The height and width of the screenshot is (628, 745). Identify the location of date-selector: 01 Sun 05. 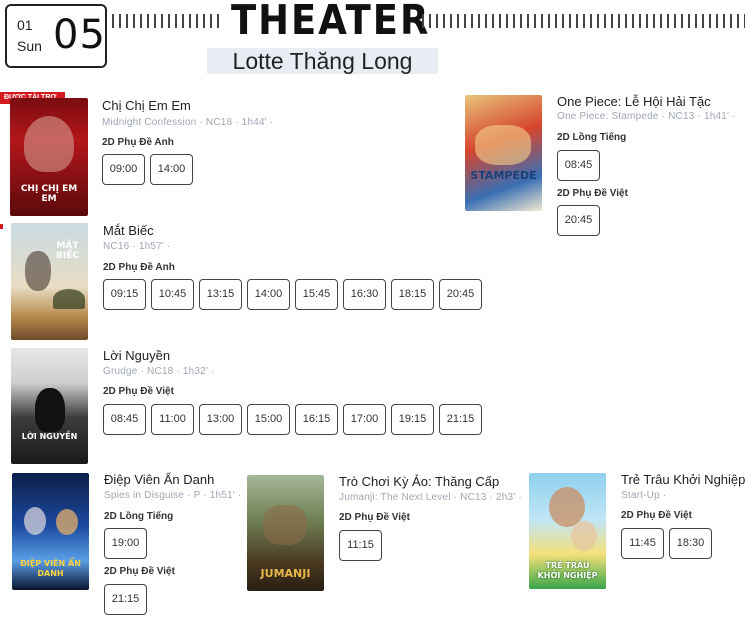
(56, 36).